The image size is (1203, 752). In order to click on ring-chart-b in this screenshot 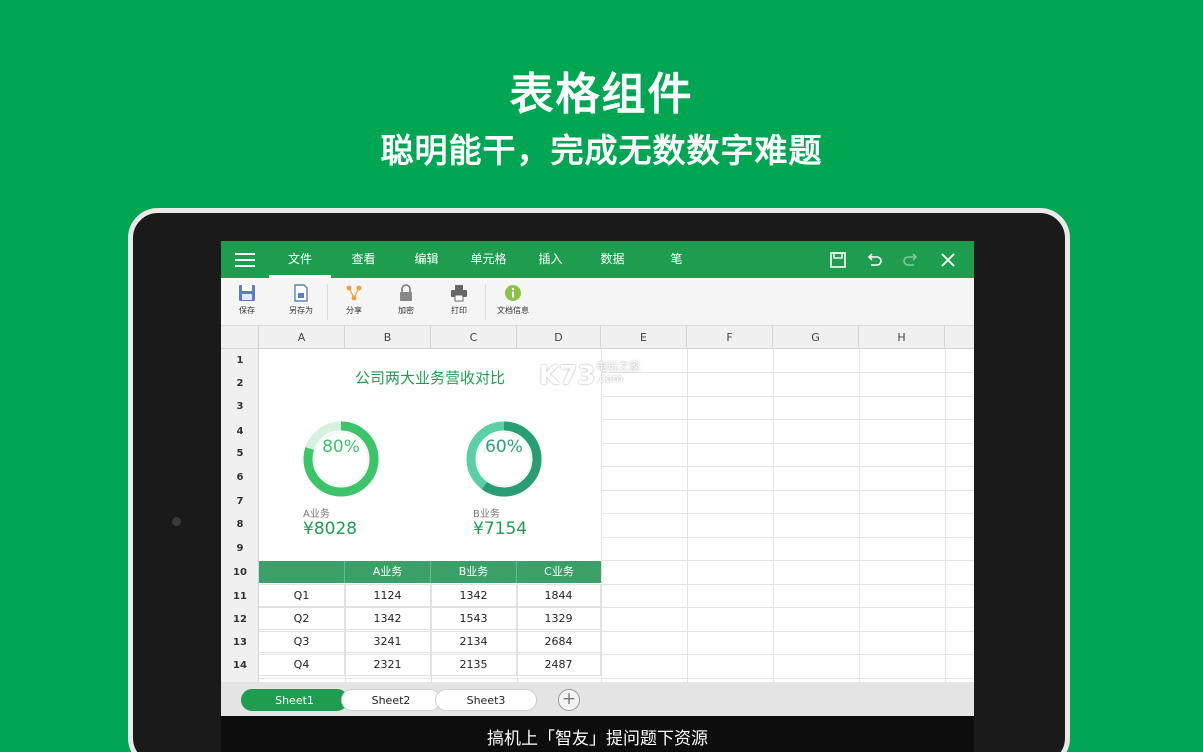, I will do `click(504, 459)`.